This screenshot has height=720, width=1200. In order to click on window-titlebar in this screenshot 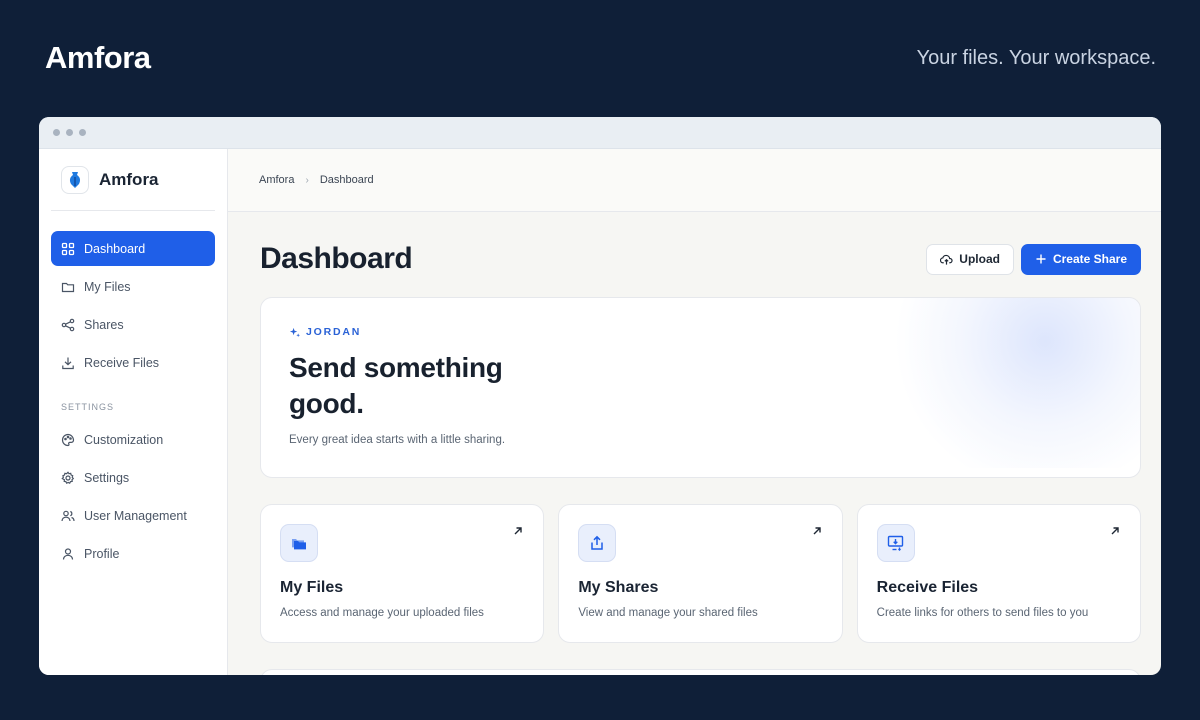, I will do `click(600, 133)`.